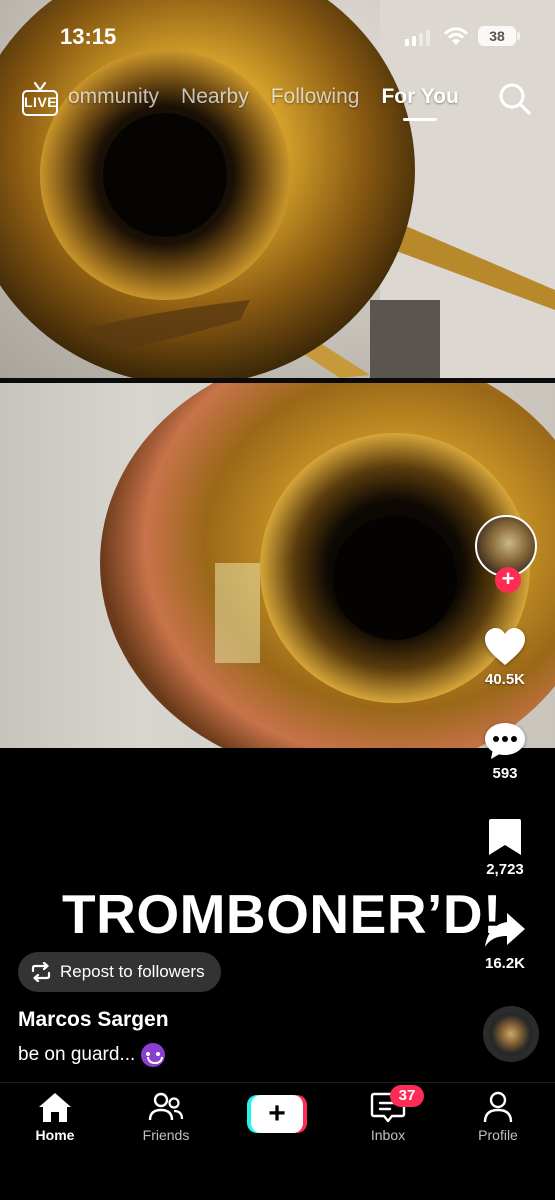 The image size is (555, 1200). Describe the element at coordinates (93, 1020) in the screenshot. I see `author-username: Marcos Sargen` at that location.